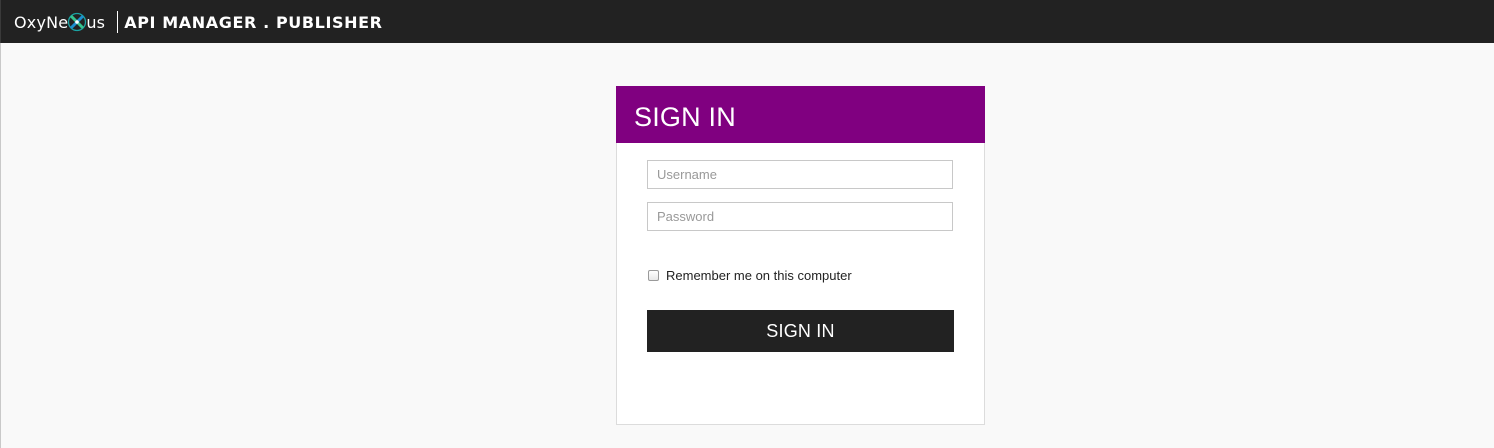 This screenshot has width=1494, height=448. What do you see at coordinates (96, 22) in the screenshot?
I see `brand-name-right: us` at bounding box center [96, 22].